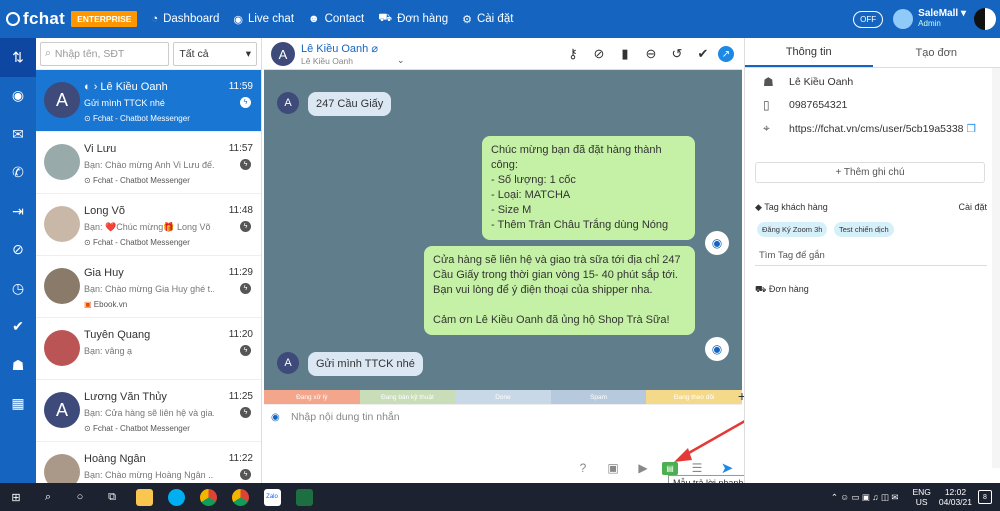 This screenshot has width=1000, height=511. I want to click on nav-orders: ⛟ Đơn hàng, so click(413, 19).